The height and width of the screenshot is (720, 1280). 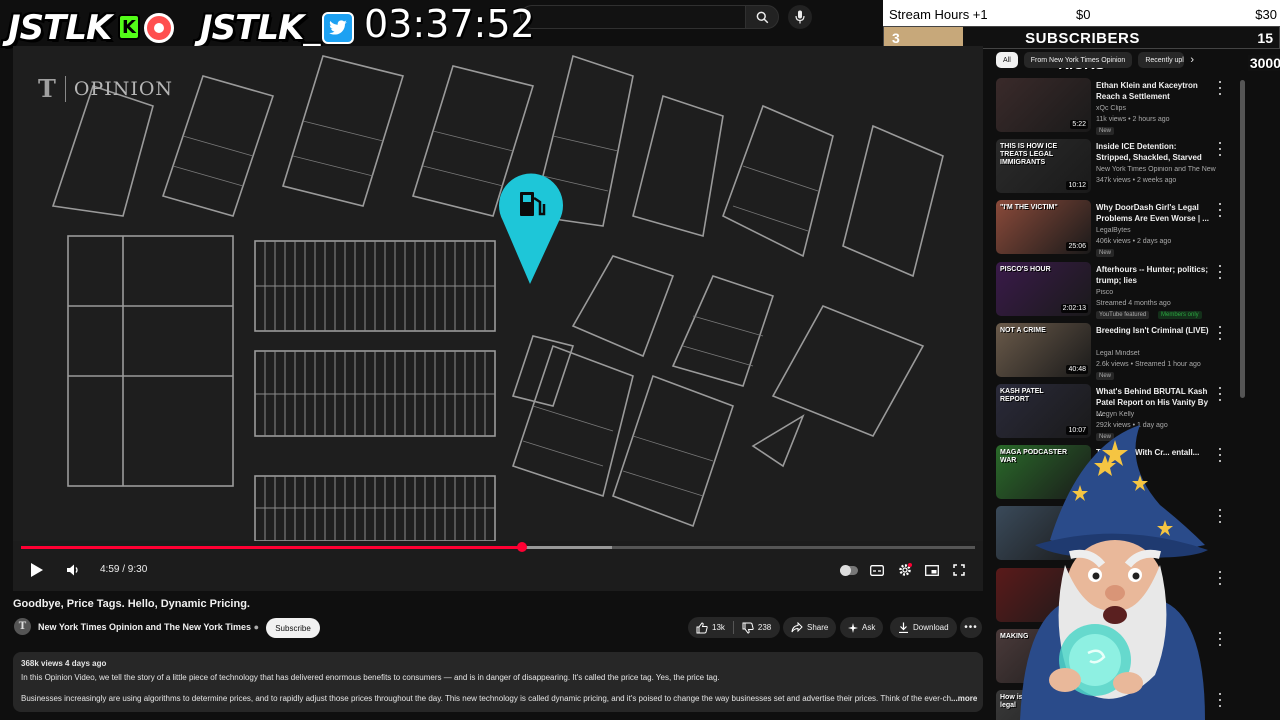 I want to click on chip-recently-uploaded: Recently uploaded, so click(x=1161, y=60).